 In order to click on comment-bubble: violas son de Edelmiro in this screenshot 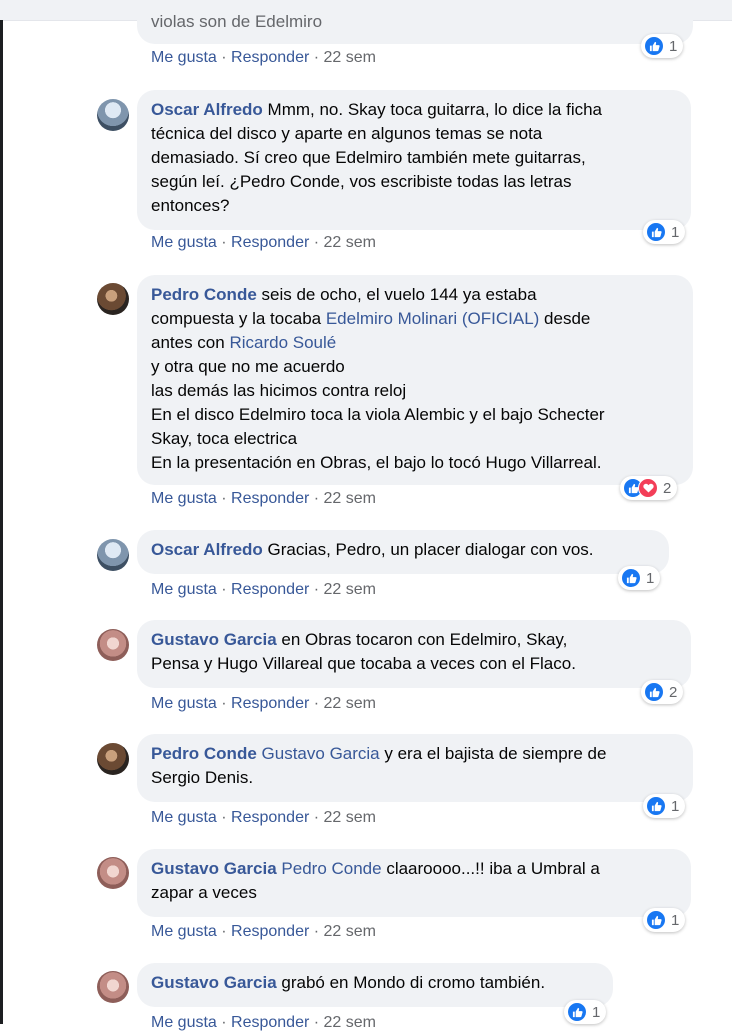, I will do `click(415, 22)`.